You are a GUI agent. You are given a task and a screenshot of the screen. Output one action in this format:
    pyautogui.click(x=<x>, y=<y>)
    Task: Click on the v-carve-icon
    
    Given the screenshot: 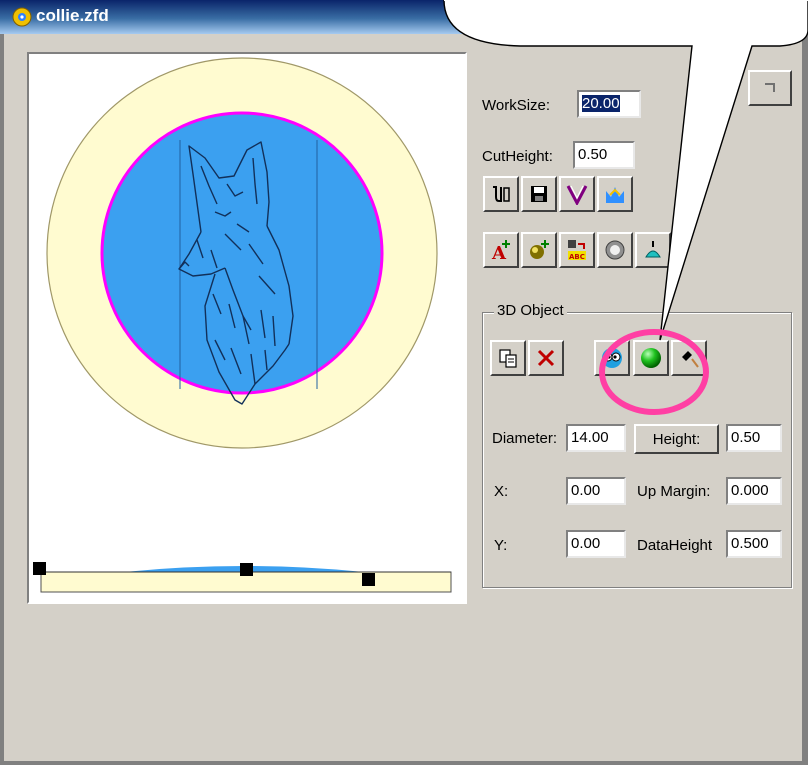 What is the action you would take?
    pyautogui.click(x=577, y=195)
    